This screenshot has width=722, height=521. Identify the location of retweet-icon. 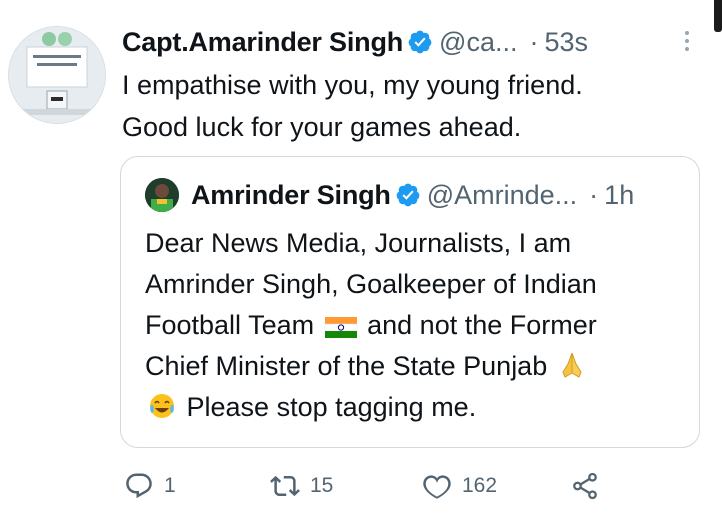
(285, 486).